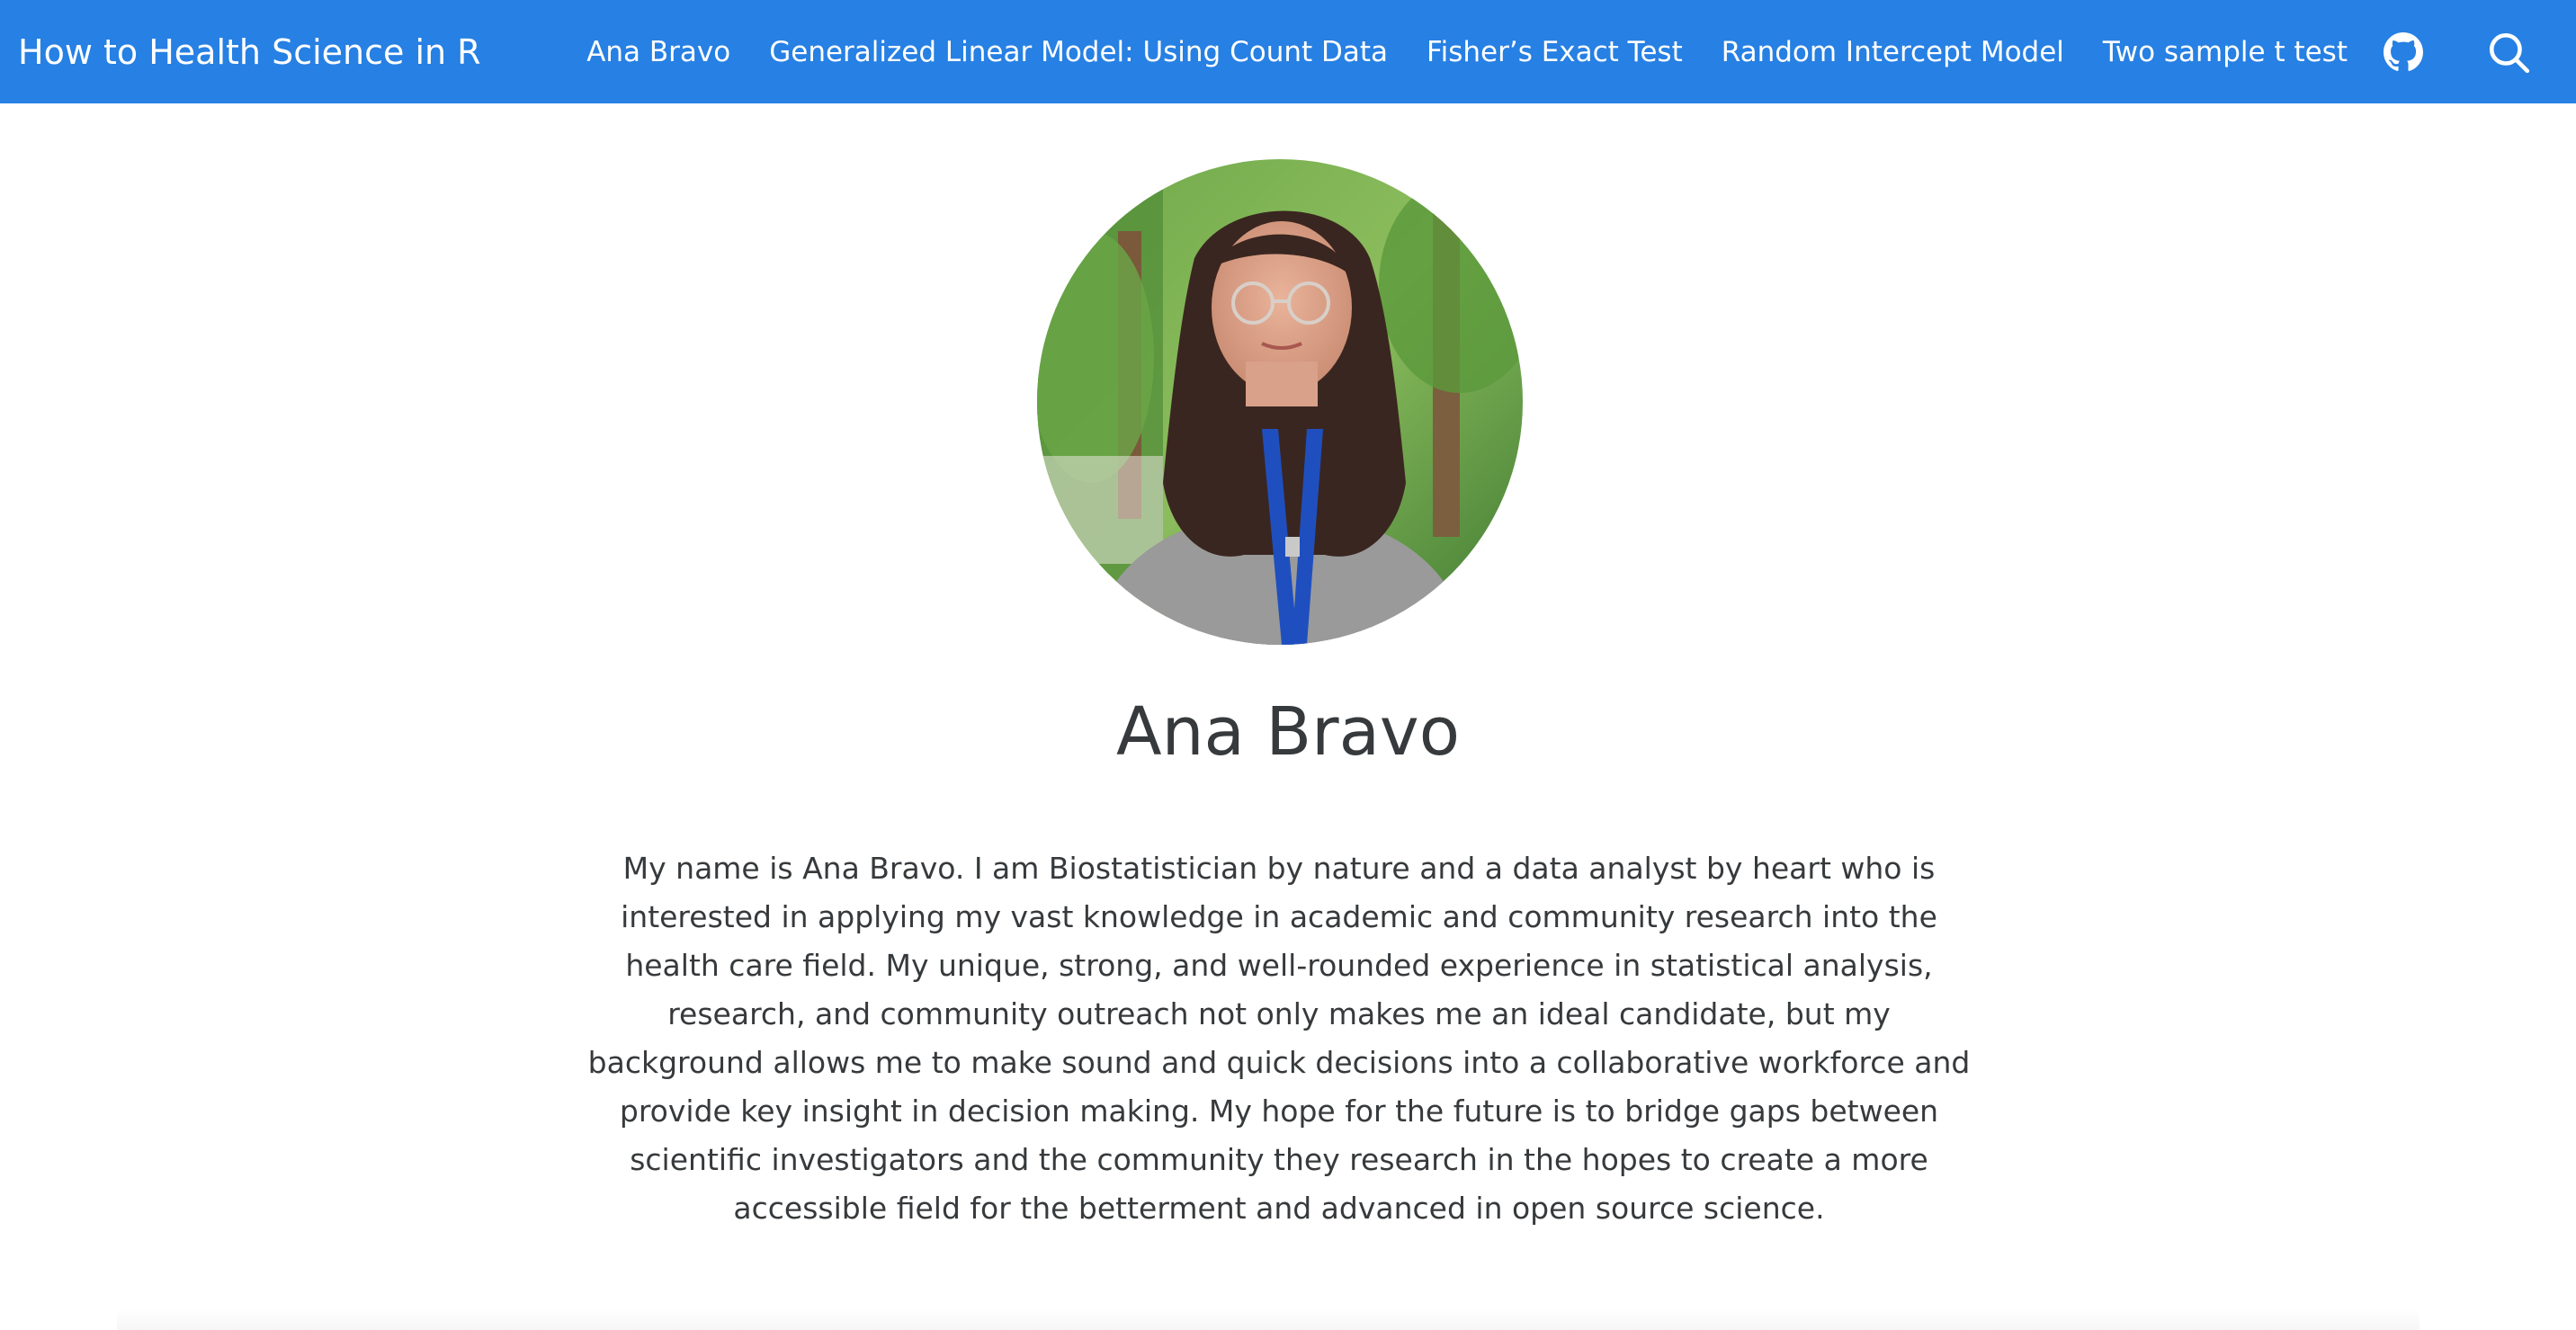  Describe the element at coordinates (2225, 52) in the screenshot. I see `nav-link-two-sample-t-test: Two sample t test` at that location.